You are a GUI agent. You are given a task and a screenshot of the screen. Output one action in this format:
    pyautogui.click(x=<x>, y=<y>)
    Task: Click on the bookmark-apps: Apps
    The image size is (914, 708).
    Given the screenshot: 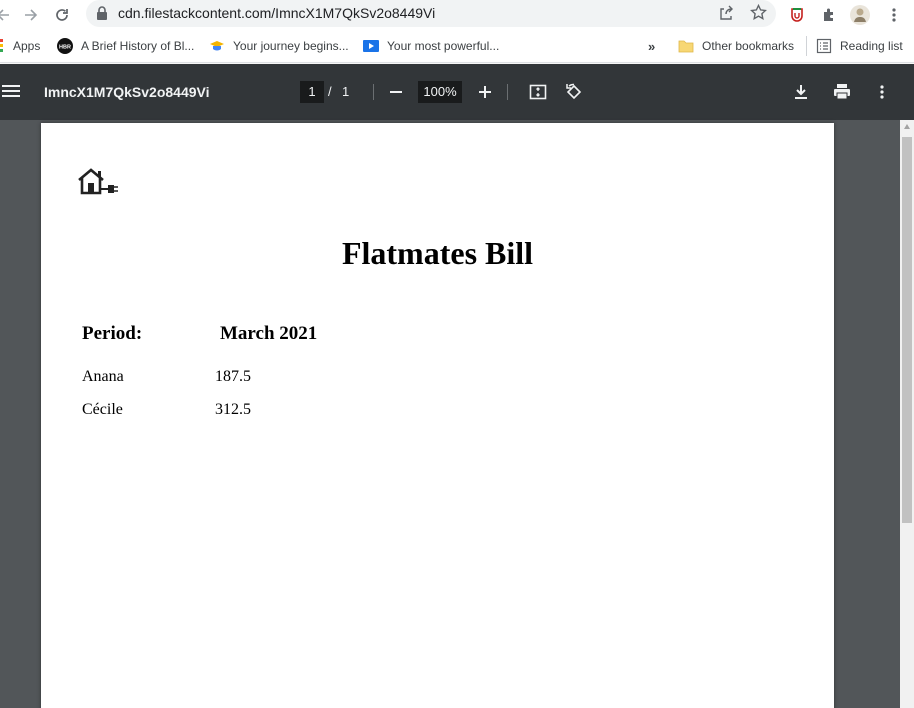 What is the action you would take?
    pyautogui.click(x=20, y=46)
    